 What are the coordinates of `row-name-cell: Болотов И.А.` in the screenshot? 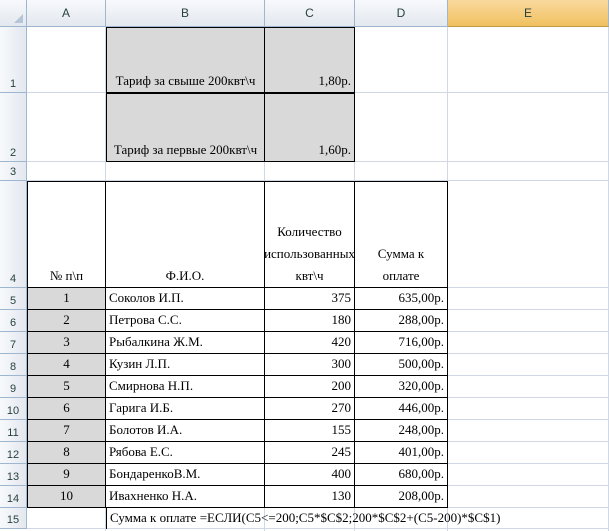 It's located at (185, 431).